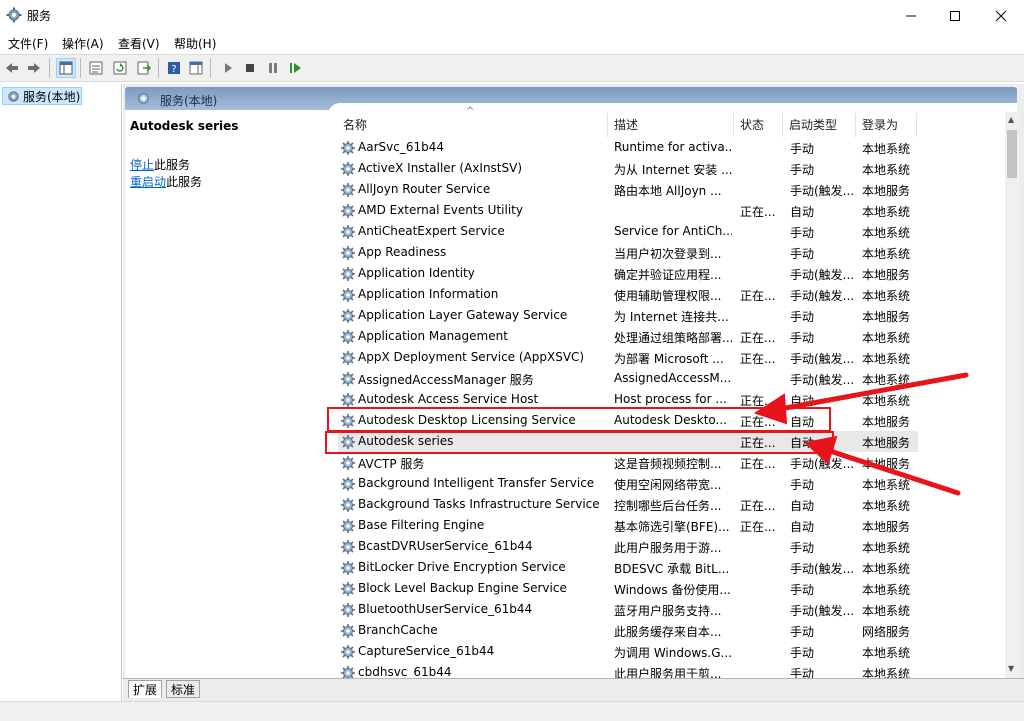 The image size is (1024, 721). Describe the element at coordinates (462, 588) in the screenshot. I see `service-name-cell: Block Level Backup Engine Service` at that location.